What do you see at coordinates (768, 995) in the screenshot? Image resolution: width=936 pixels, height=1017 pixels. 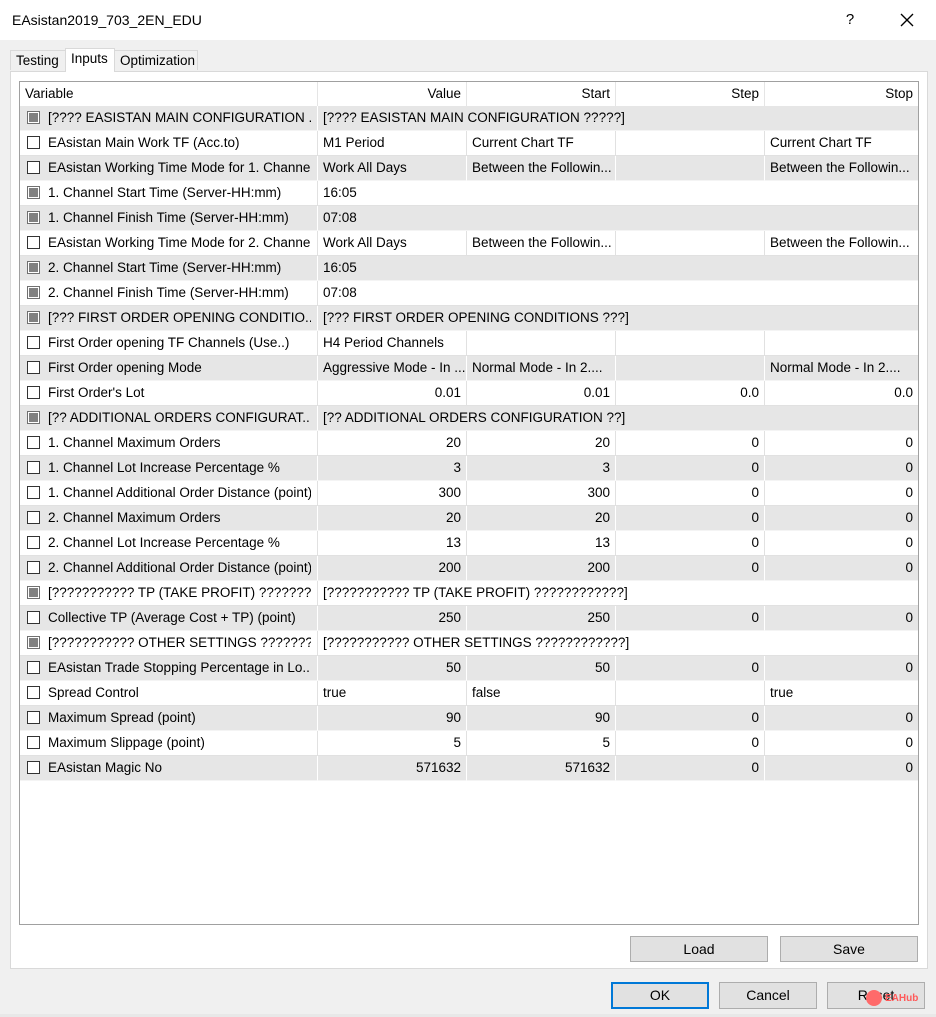 I see `cancel-button: Cancel` at bounding box center [768, 995].